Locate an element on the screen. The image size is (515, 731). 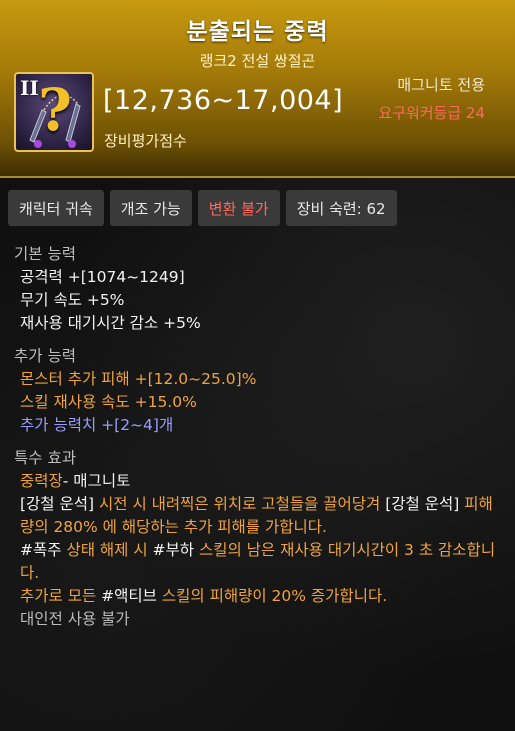
special-effect-desc-3: 추가로 모든 #액티브 스킬의 피해량이 20% 증가합니다. is located at coordinates (204, 596).